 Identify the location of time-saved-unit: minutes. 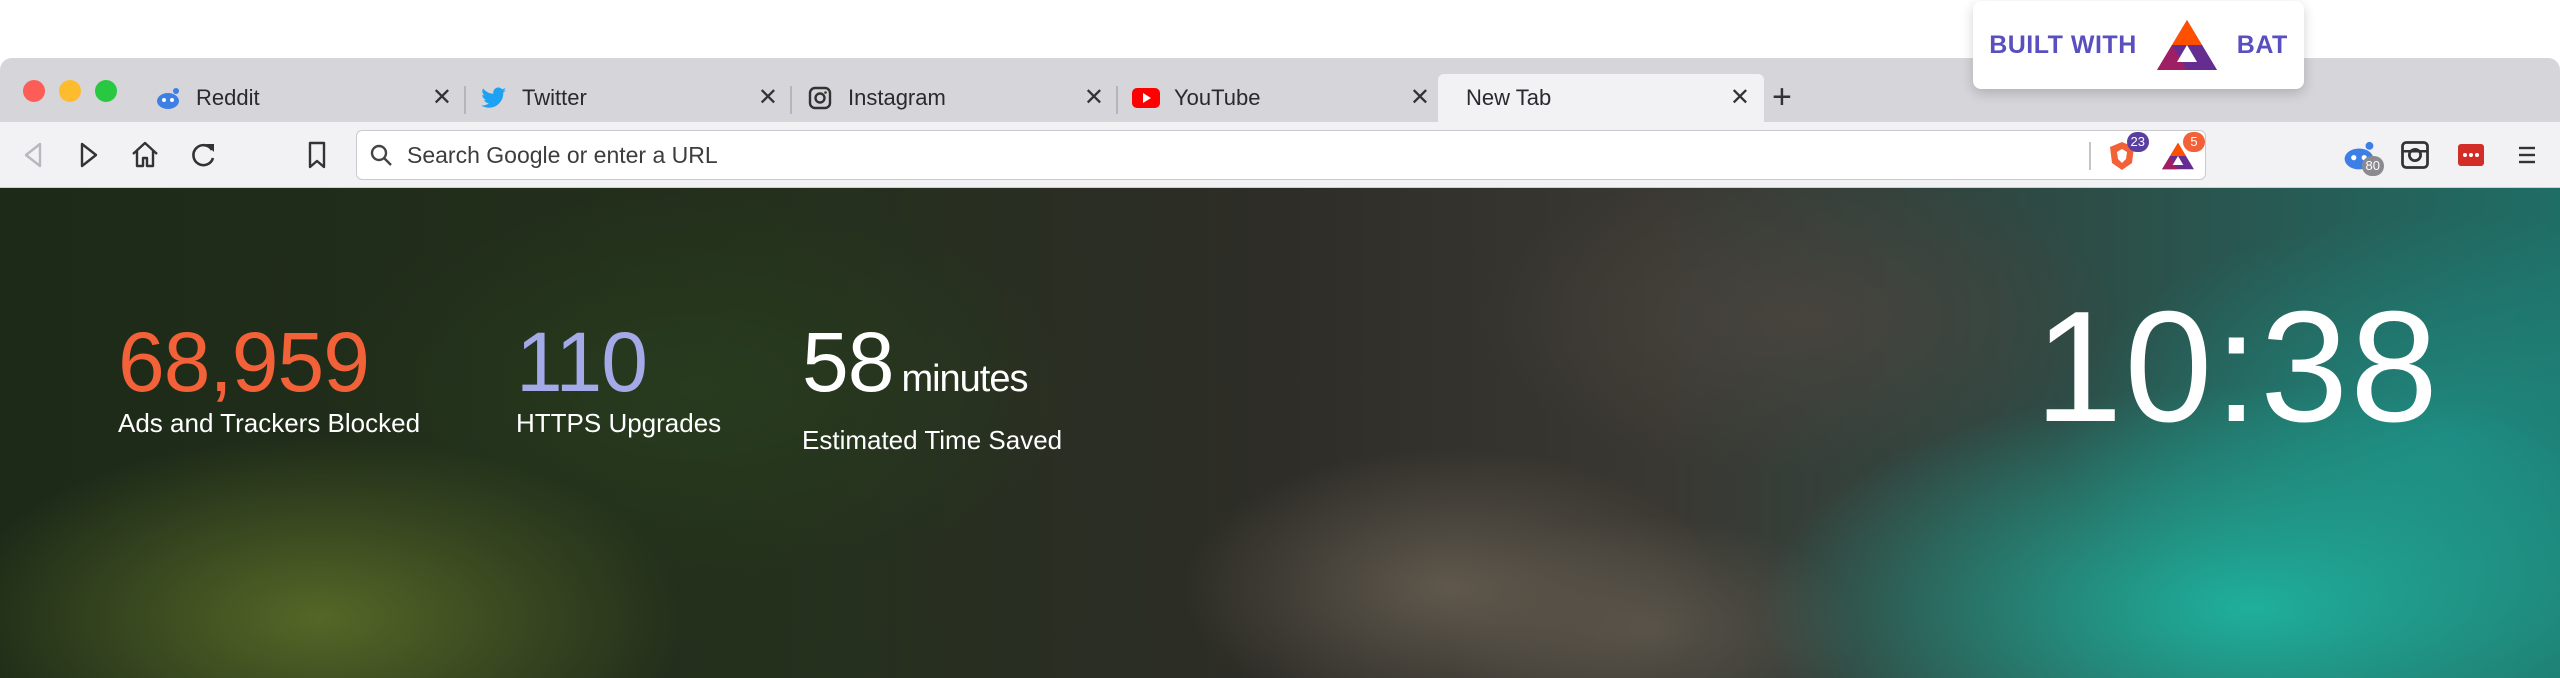
(964, 379).